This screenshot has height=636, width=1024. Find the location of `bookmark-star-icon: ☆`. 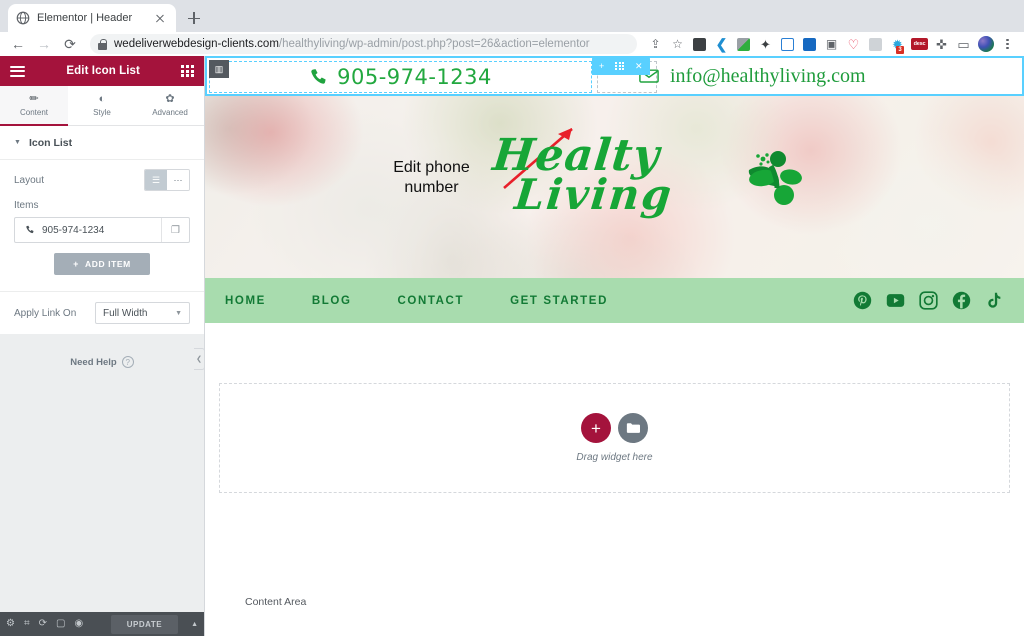

bookmark-star-icon: ☆ is located at coordinates (677, 44).